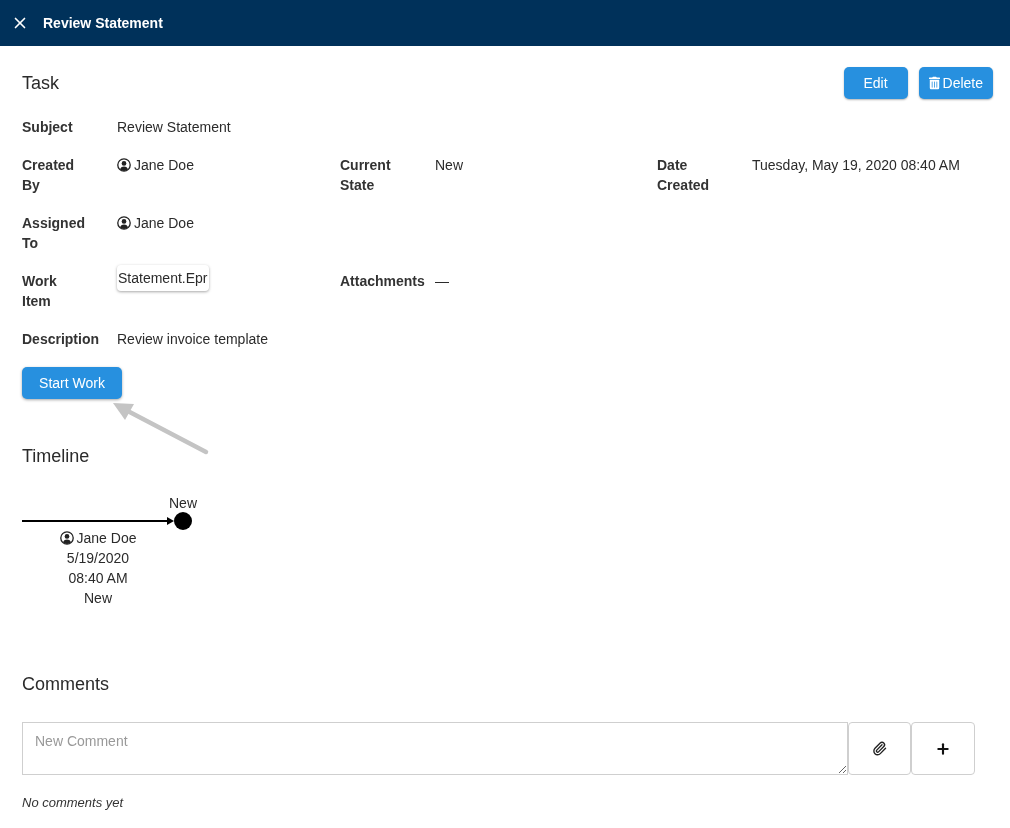 This screenshot has width=1010, height=828. What do you see at coordinates (47, 127) in the screenshot?
I see `field-label: Subject` at bounding box center [47, 127].